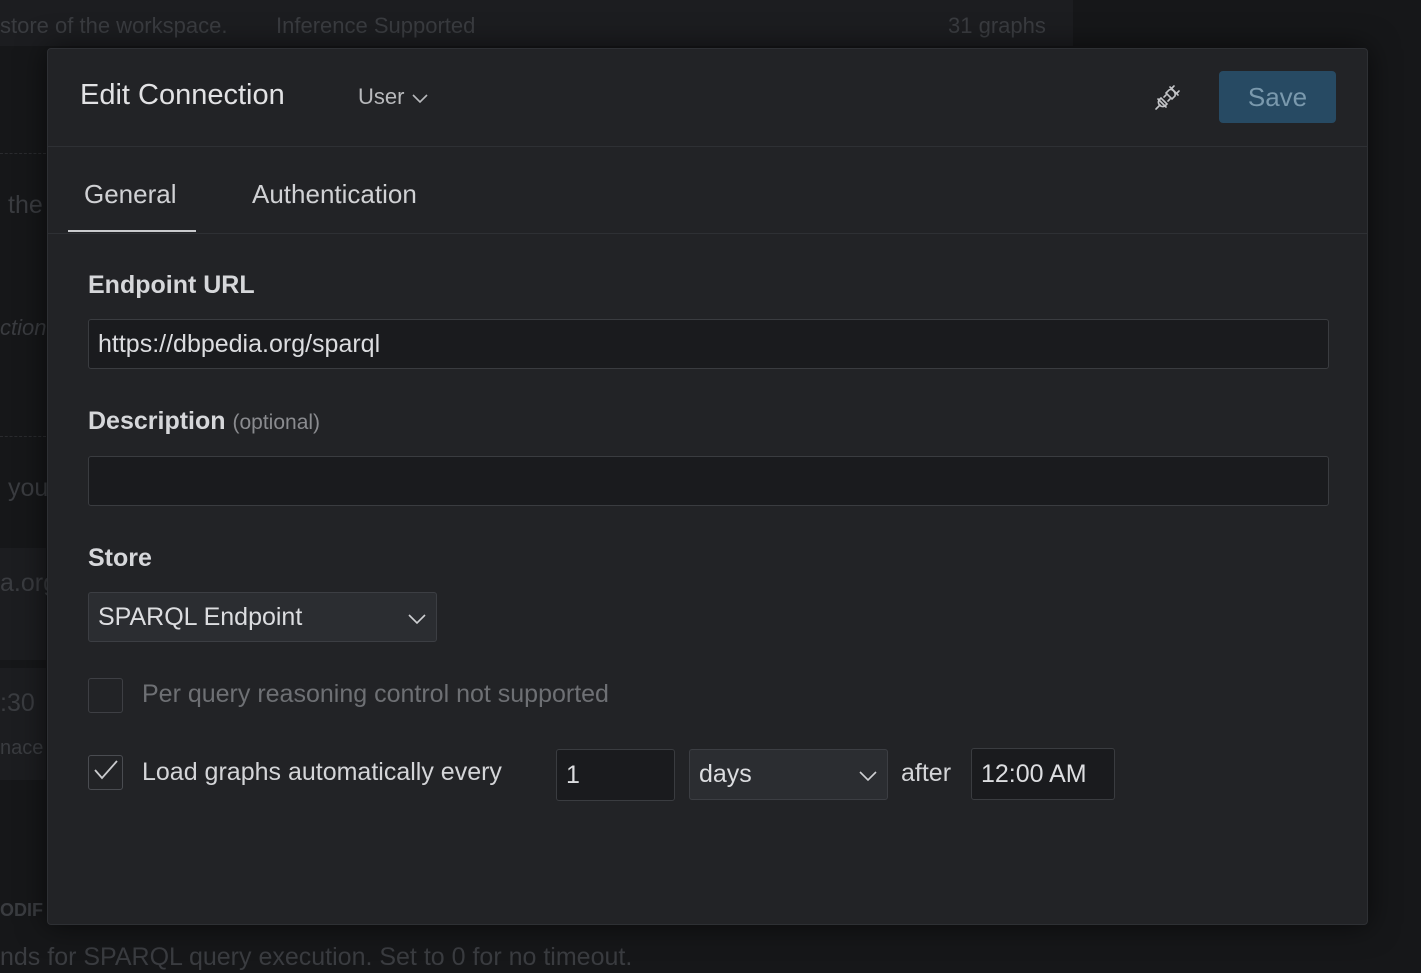 This screenshot has height=973, width=1421. I want to click on store-select-value: SPARQL Endpoint, so click(200, 616).